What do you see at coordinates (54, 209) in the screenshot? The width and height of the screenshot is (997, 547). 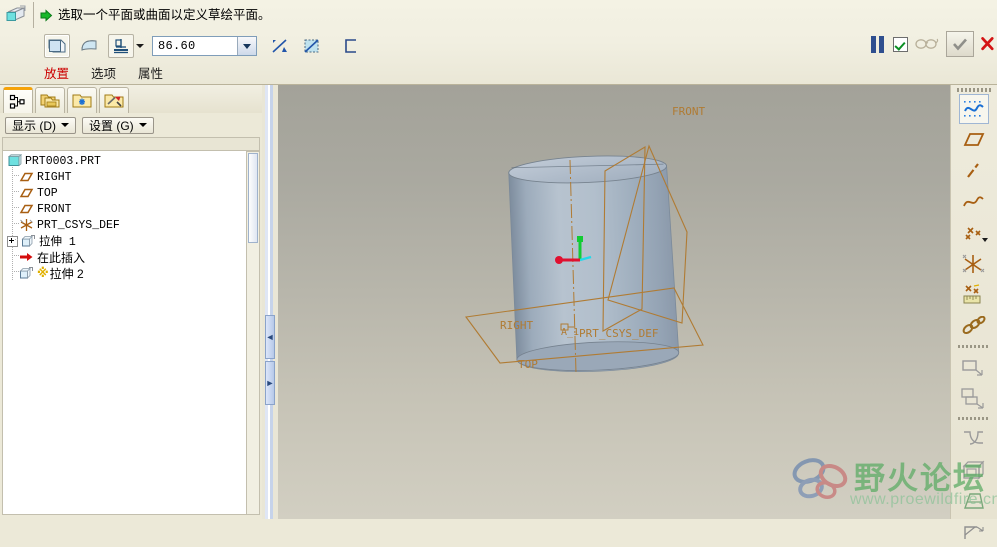 I see `tree-item-label: FRONT` at bounding box center [54, 209].